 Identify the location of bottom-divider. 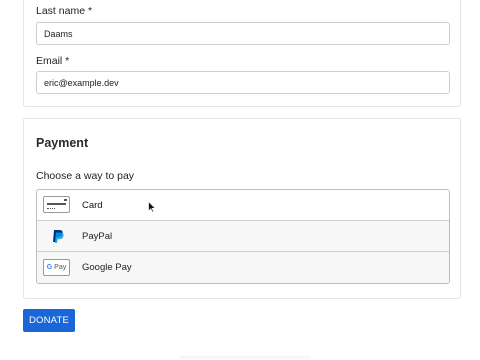
(245, 358).